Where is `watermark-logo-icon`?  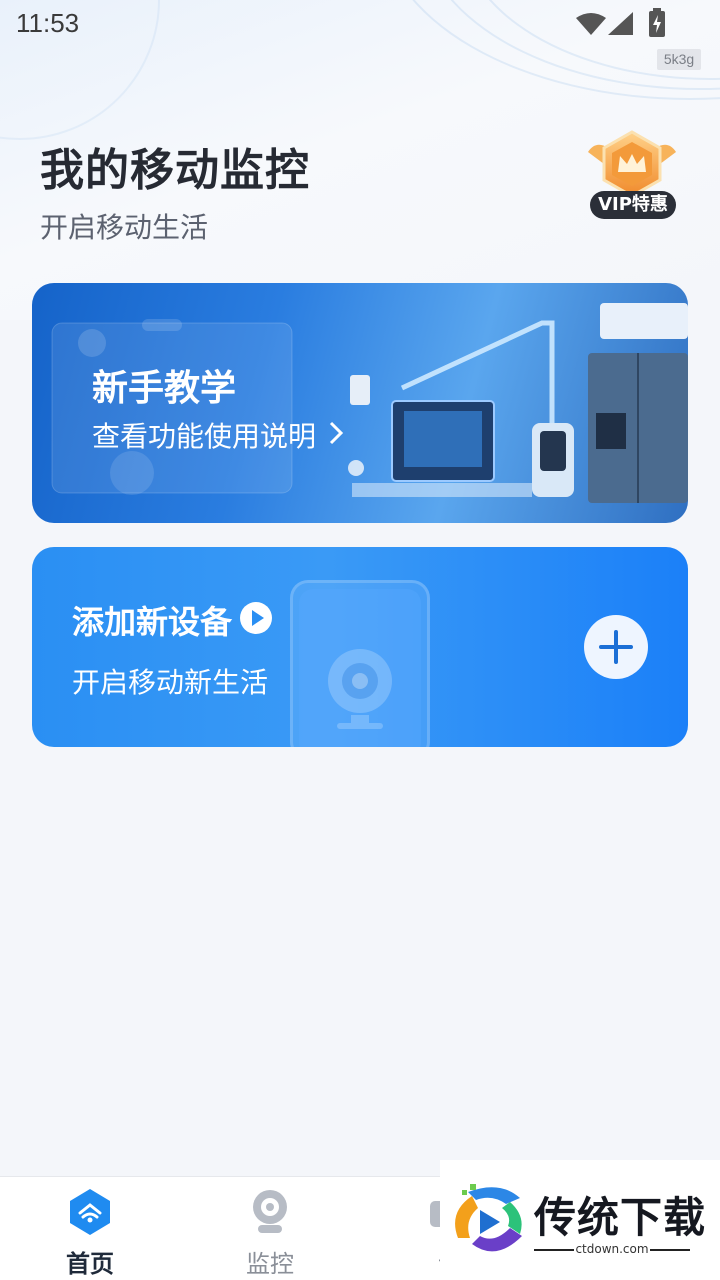
watermark-logo-icon is located at coordinates (488, 1218).